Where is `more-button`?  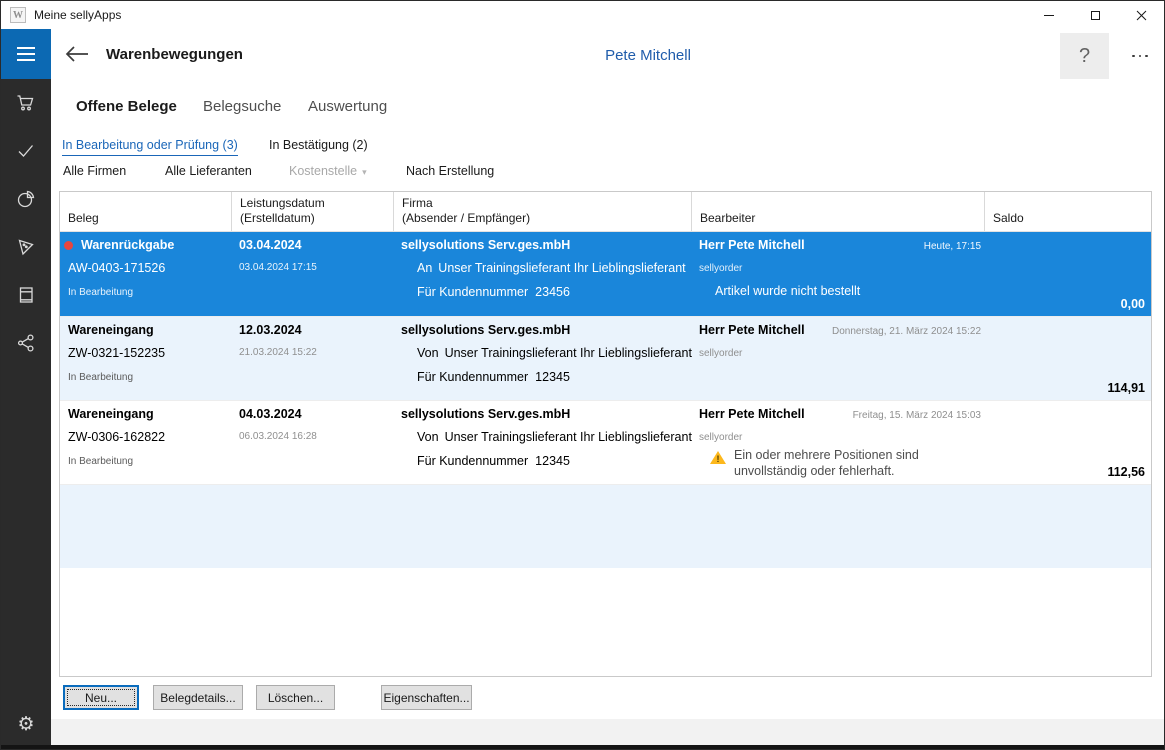 more-button is located at coordinates (1140, 56).